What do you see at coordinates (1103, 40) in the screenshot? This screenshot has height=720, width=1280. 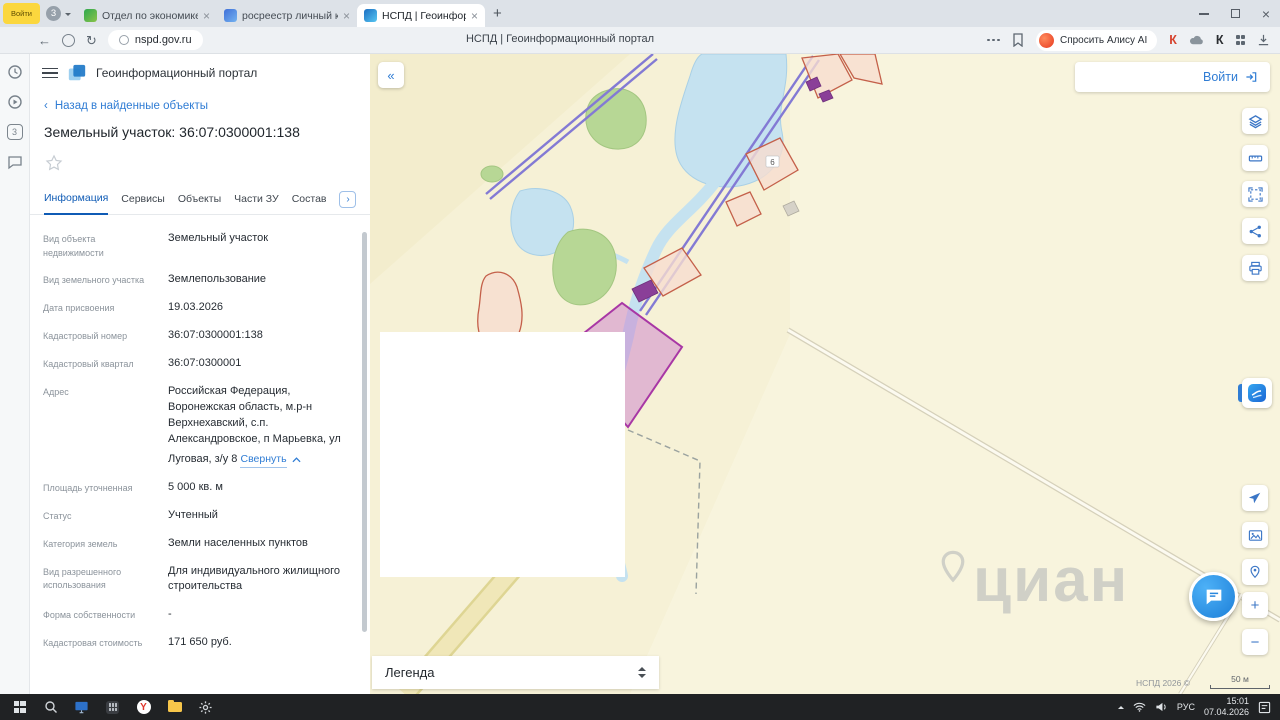 I see `alice-label: Спросить Алису AI` at bounding box center [1103, 40].